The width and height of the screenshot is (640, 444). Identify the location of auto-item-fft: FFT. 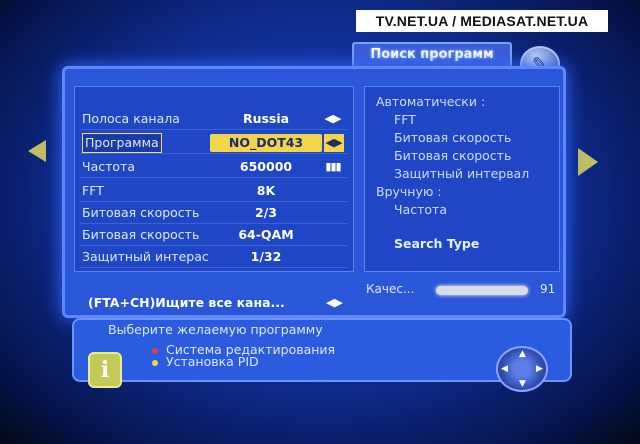
(405, 119).